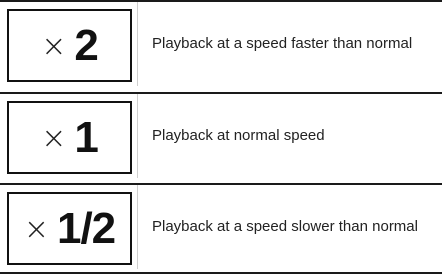 Image resolution: width=442 pixels, height=274 pixels. I want to click on speed-badge-2x: × 2, so click(69, 45).